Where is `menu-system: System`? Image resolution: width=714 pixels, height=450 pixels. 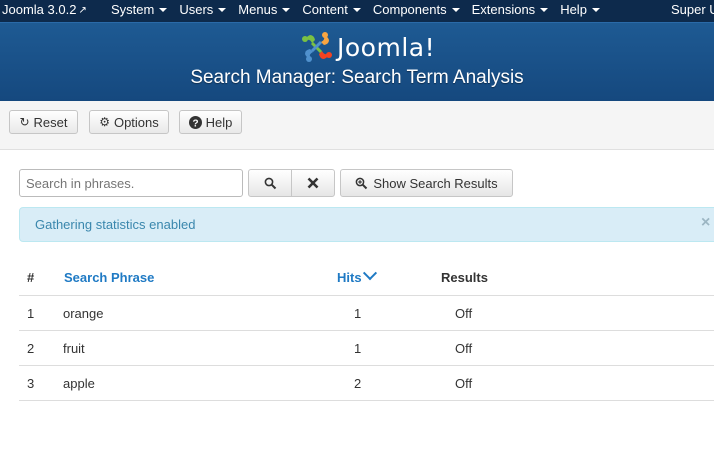
menu-system: System is located at coordinates (139, 9).